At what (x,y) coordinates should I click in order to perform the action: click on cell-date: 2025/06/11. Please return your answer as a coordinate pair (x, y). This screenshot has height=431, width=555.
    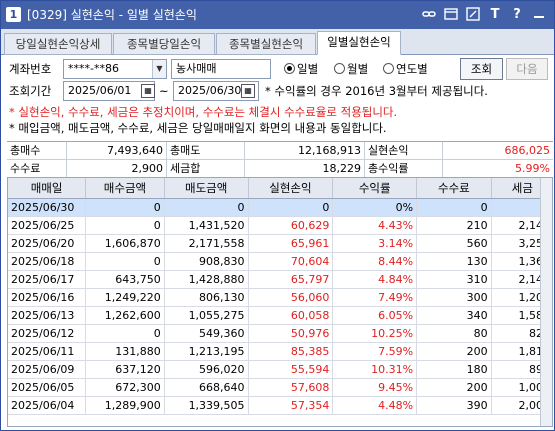
    Looking at the image, I should click on (47, 351).